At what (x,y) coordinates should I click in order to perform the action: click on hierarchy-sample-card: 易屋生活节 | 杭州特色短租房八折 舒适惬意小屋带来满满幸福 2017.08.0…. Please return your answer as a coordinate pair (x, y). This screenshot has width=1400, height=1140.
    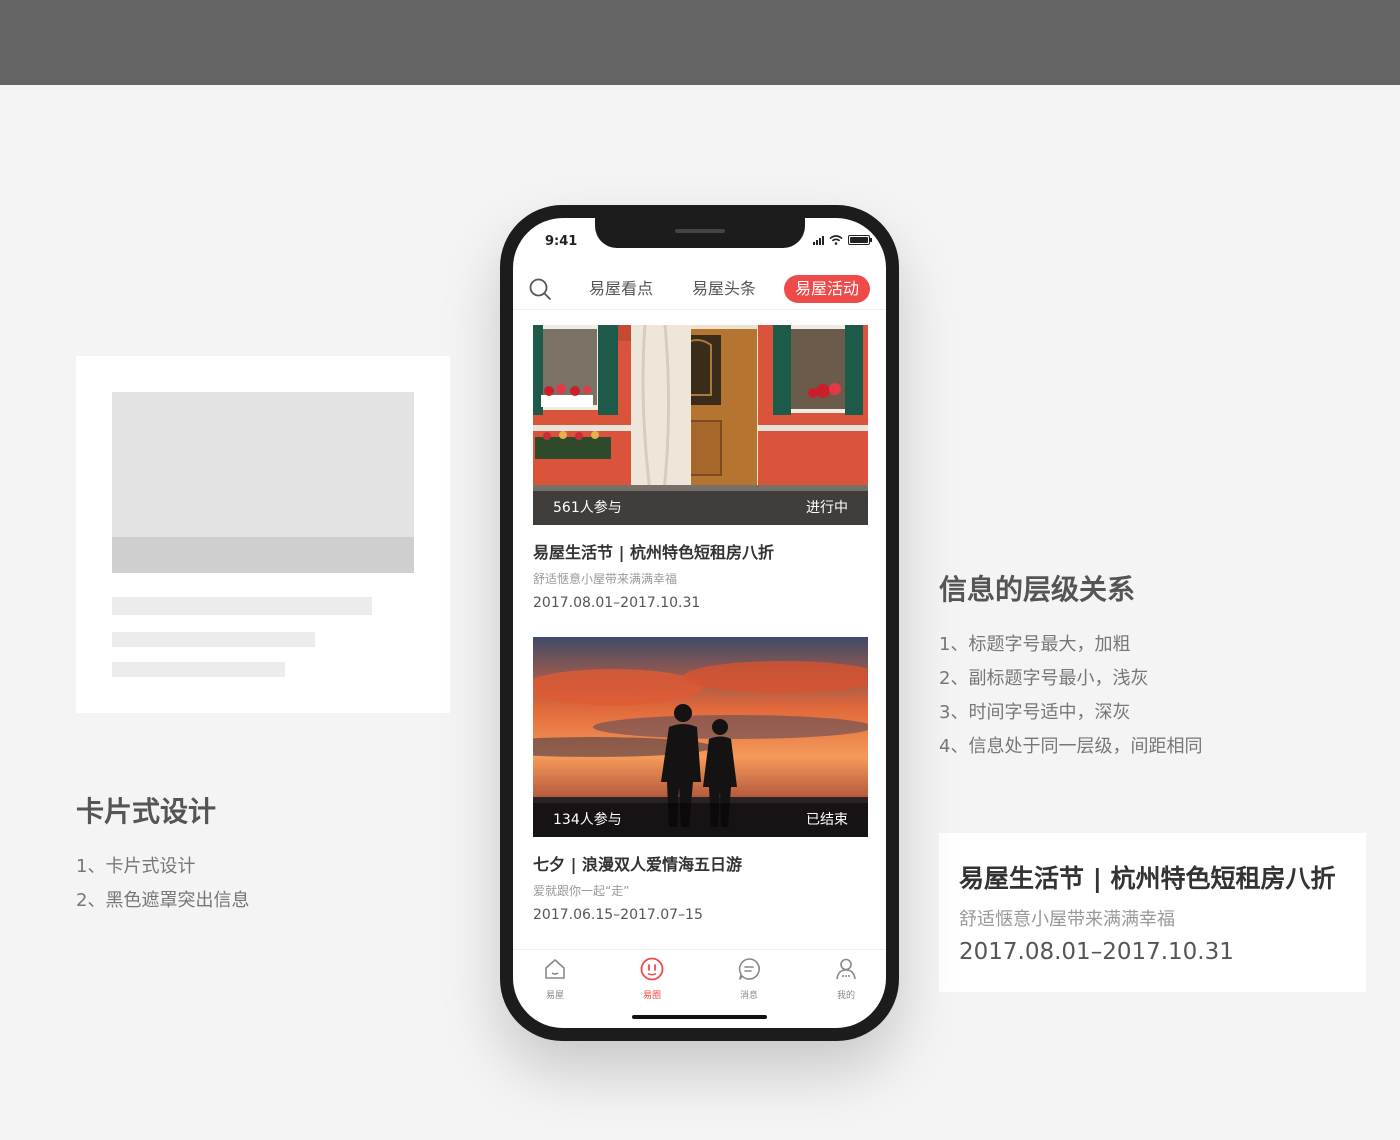
    Looking at the image, I should click on (1152, 912).